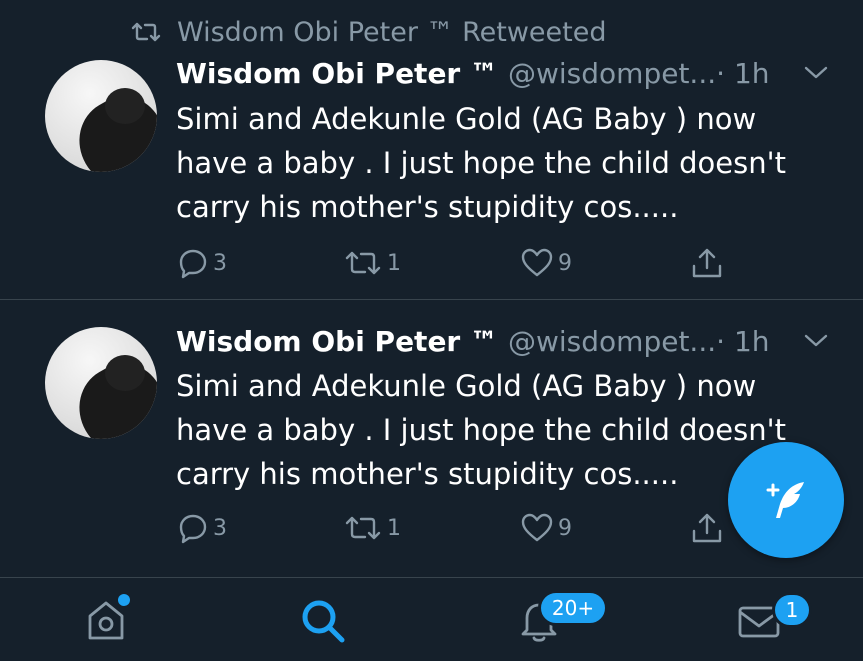  Describe the element at coordinates (431, 263) in the screenshot. I see `tweet-actions: 3 1 9` at that location.